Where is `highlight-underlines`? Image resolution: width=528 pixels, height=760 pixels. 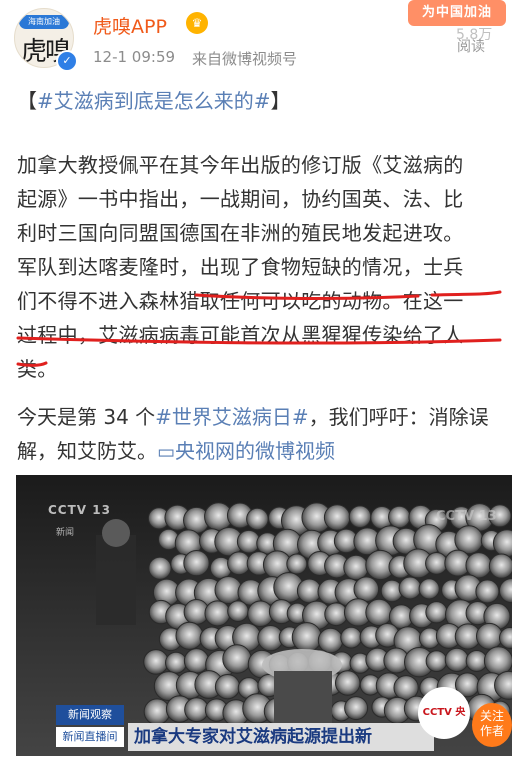
highlight-underlines is located at coordinates (259, 328).